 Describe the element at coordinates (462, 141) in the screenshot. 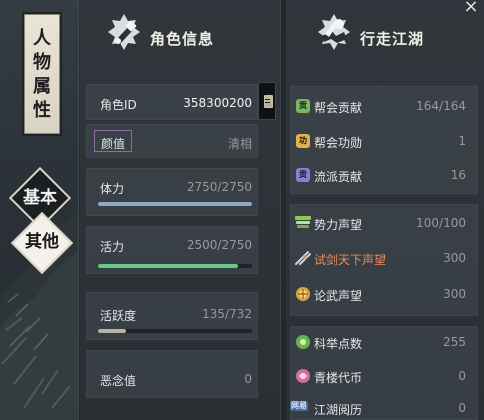

I see `guild-merit-value: 1` at that location.